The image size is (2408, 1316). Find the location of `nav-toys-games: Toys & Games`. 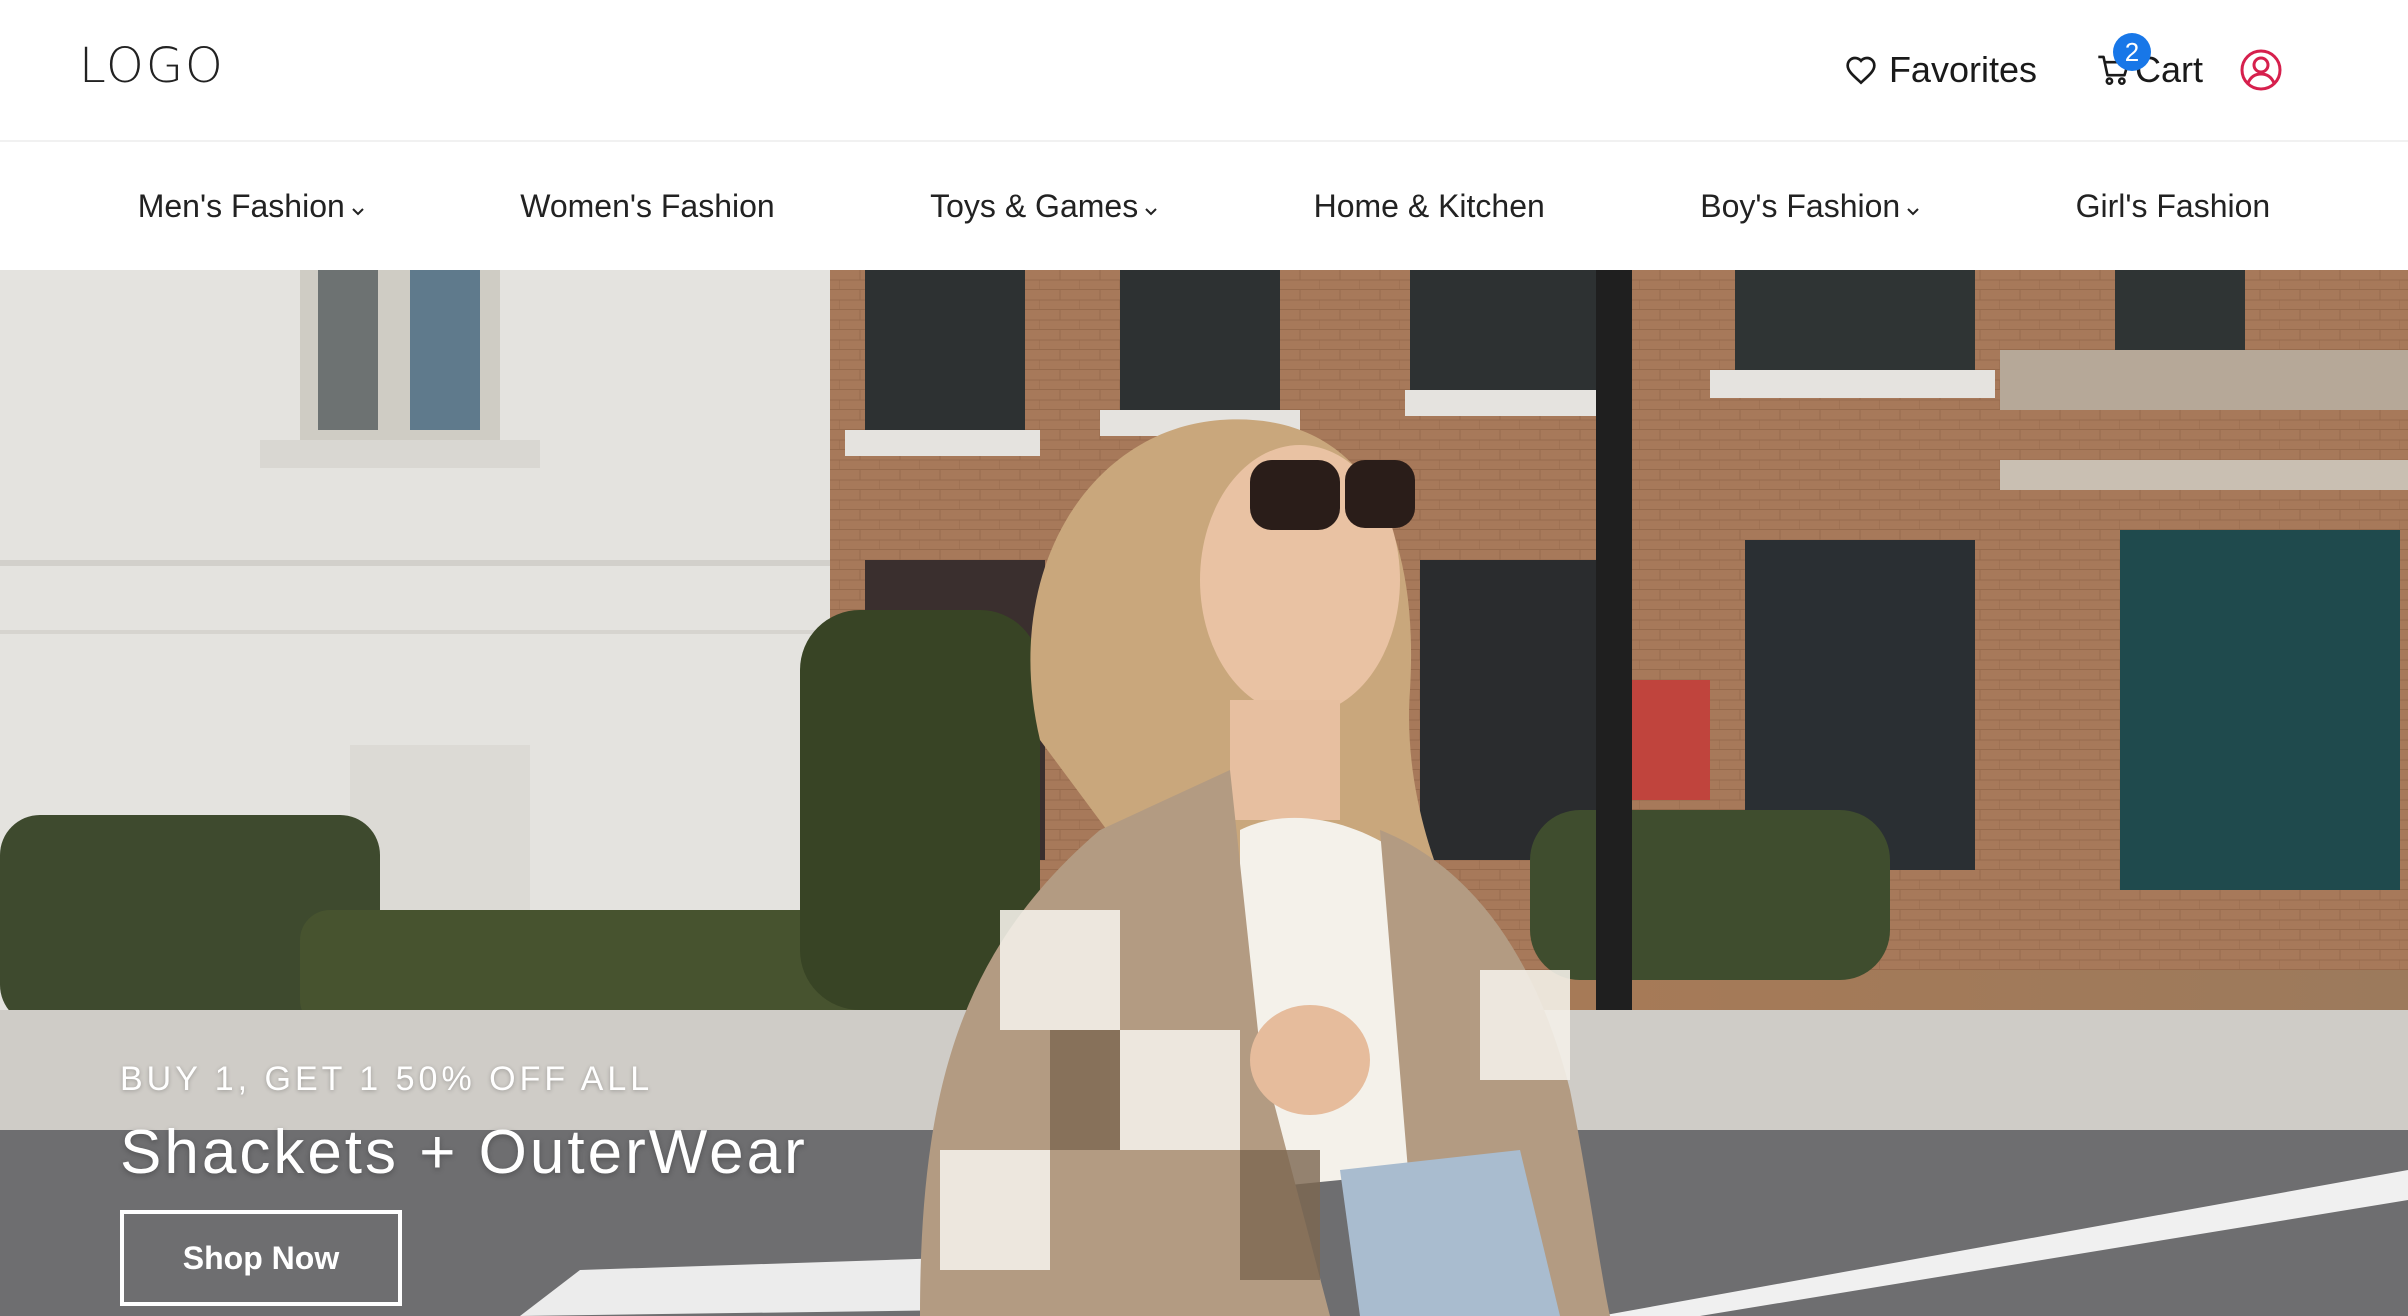

nav-toys-games: Toys & Games is located at coordinates (1044, 206).